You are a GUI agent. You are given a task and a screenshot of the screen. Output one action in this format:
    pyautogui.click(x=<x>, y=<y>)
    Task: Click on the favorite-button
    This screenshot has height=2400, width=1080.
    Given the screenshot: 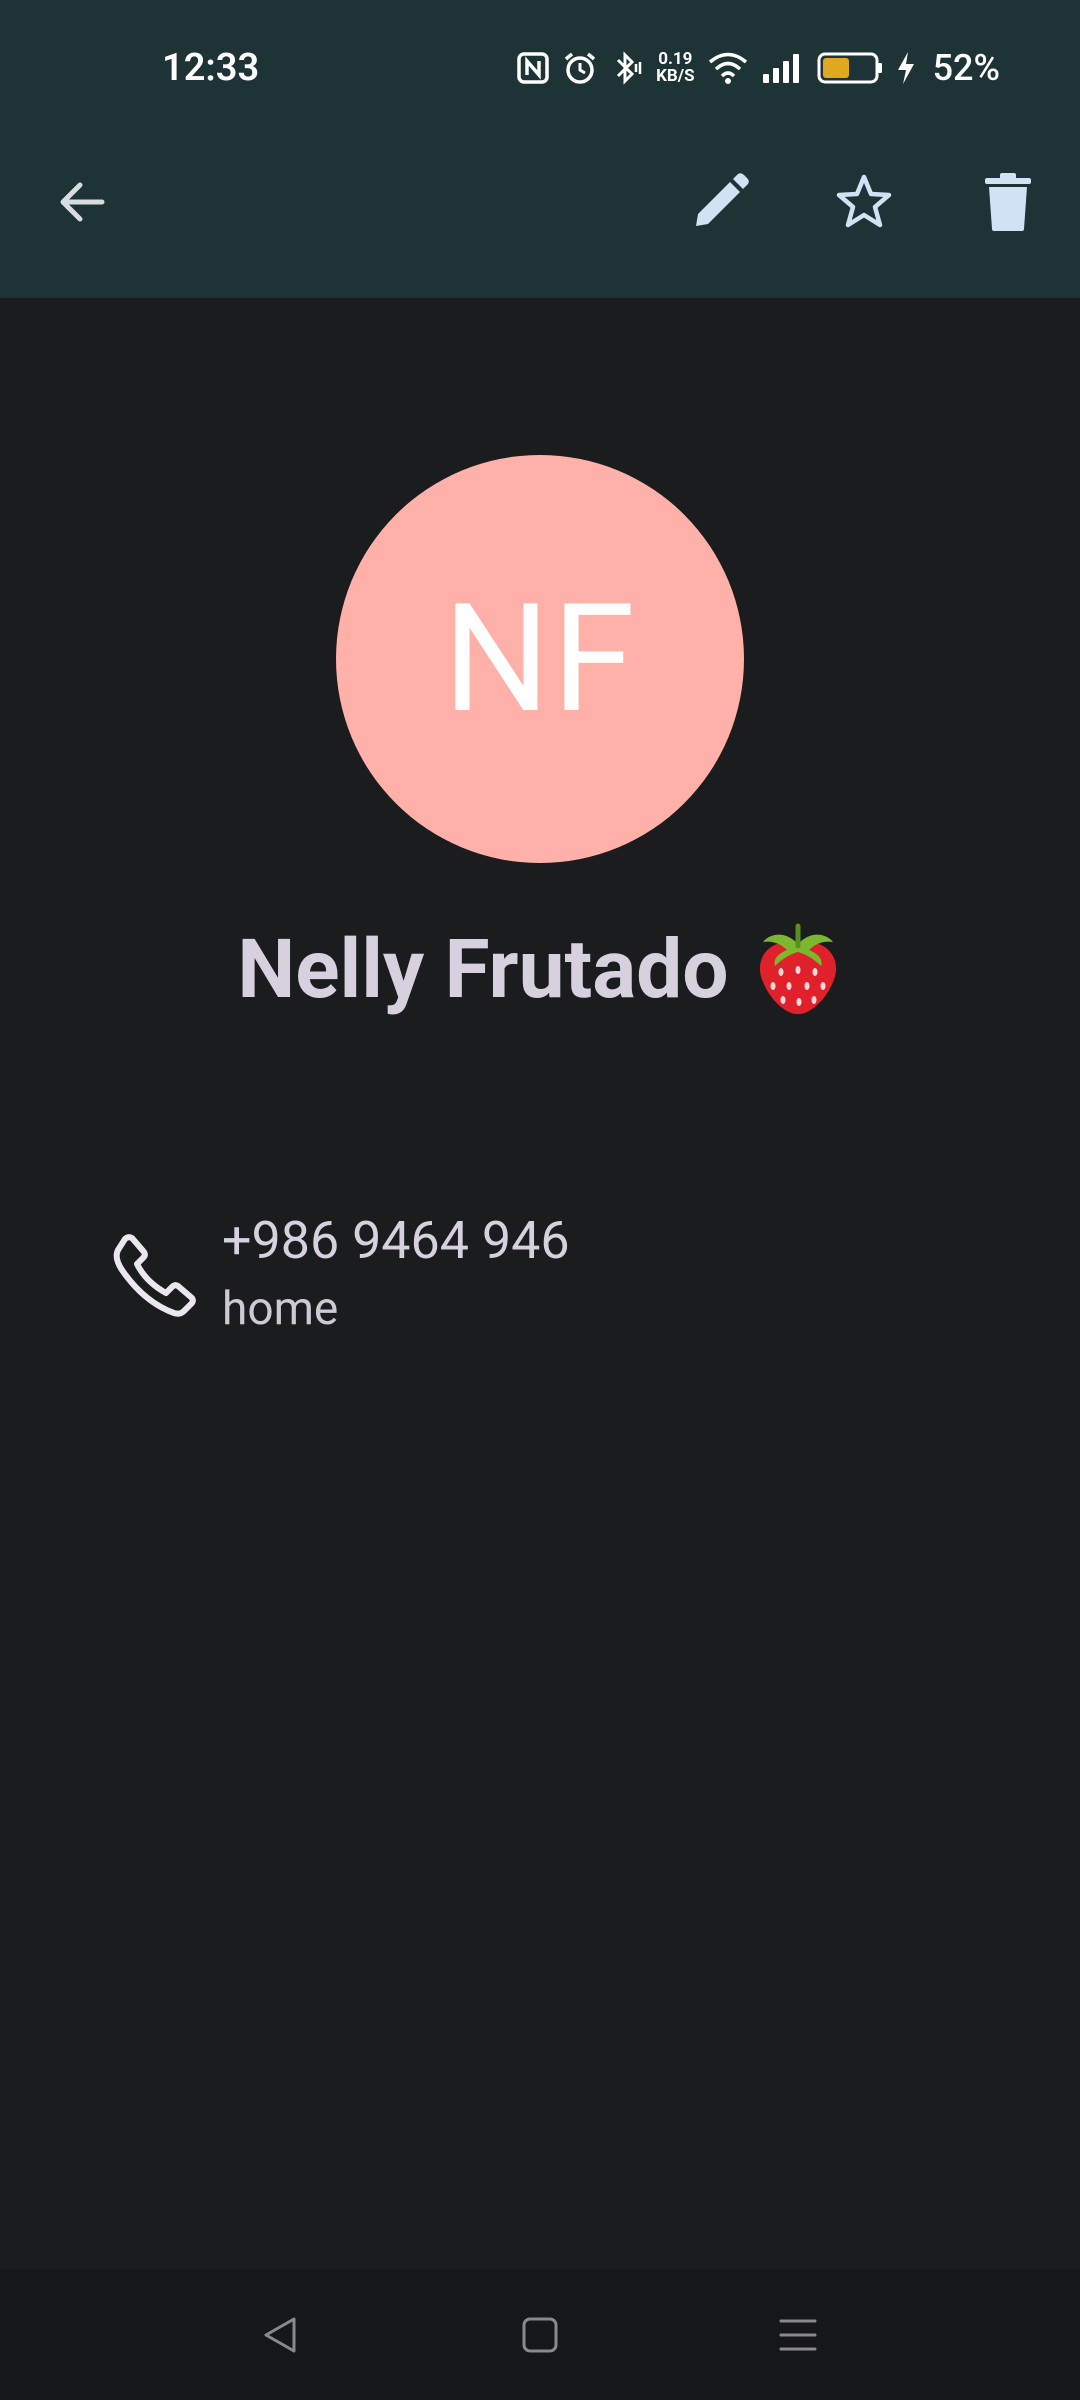 What is the action you would take?
    pyautogui.click(x=864, y=202)
    